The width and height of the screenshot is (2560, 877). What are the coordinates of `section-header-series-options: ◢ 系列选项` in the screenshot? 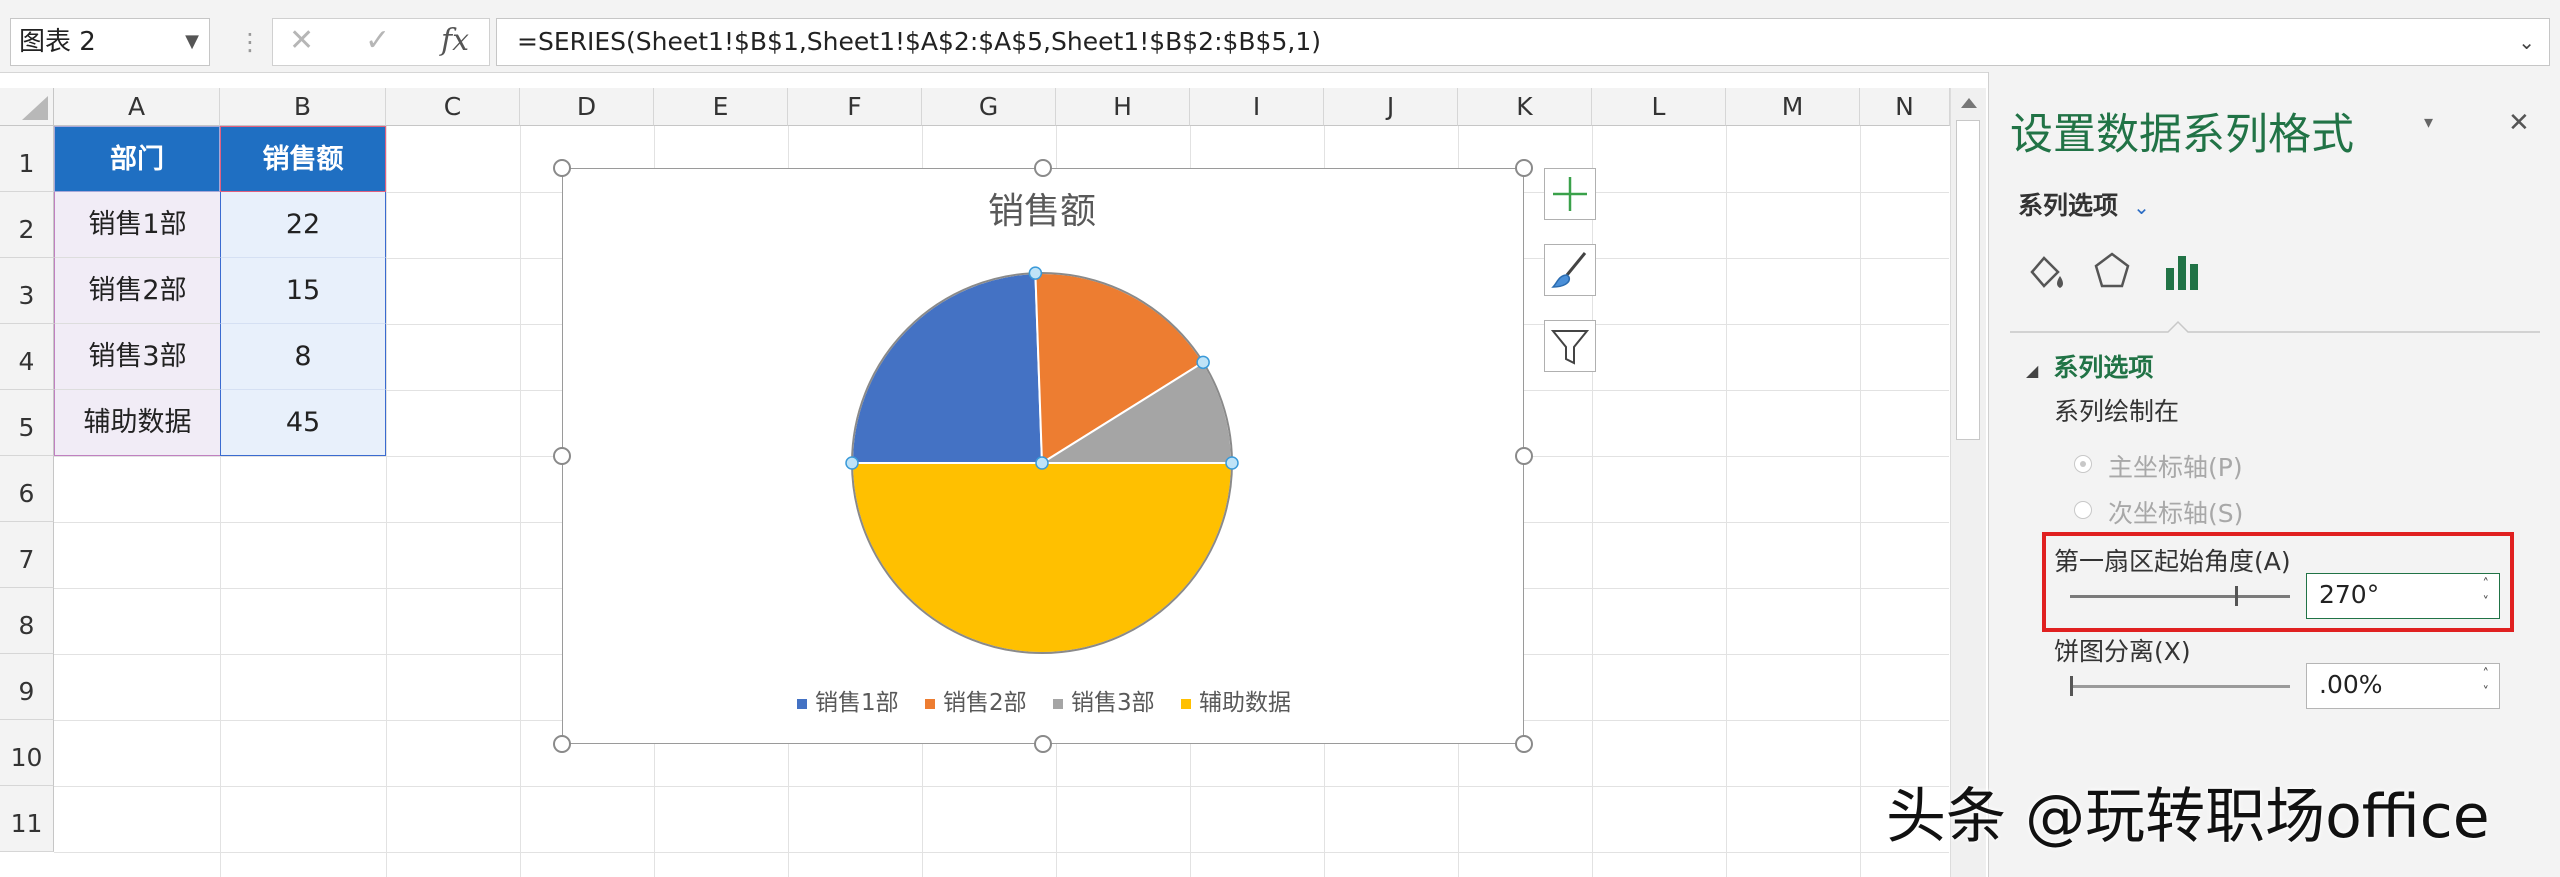 It's located at (2089, 366).